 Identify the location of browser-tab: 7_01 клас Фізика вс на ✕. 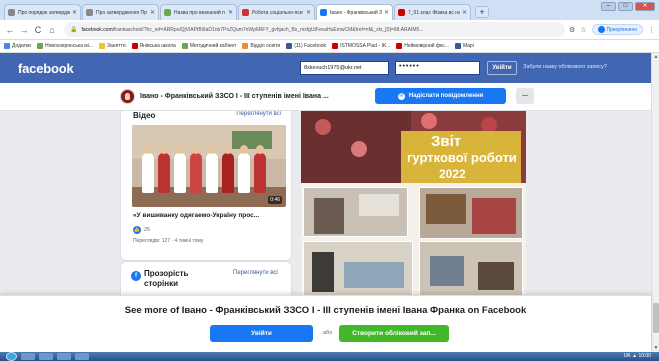
(432, 12).